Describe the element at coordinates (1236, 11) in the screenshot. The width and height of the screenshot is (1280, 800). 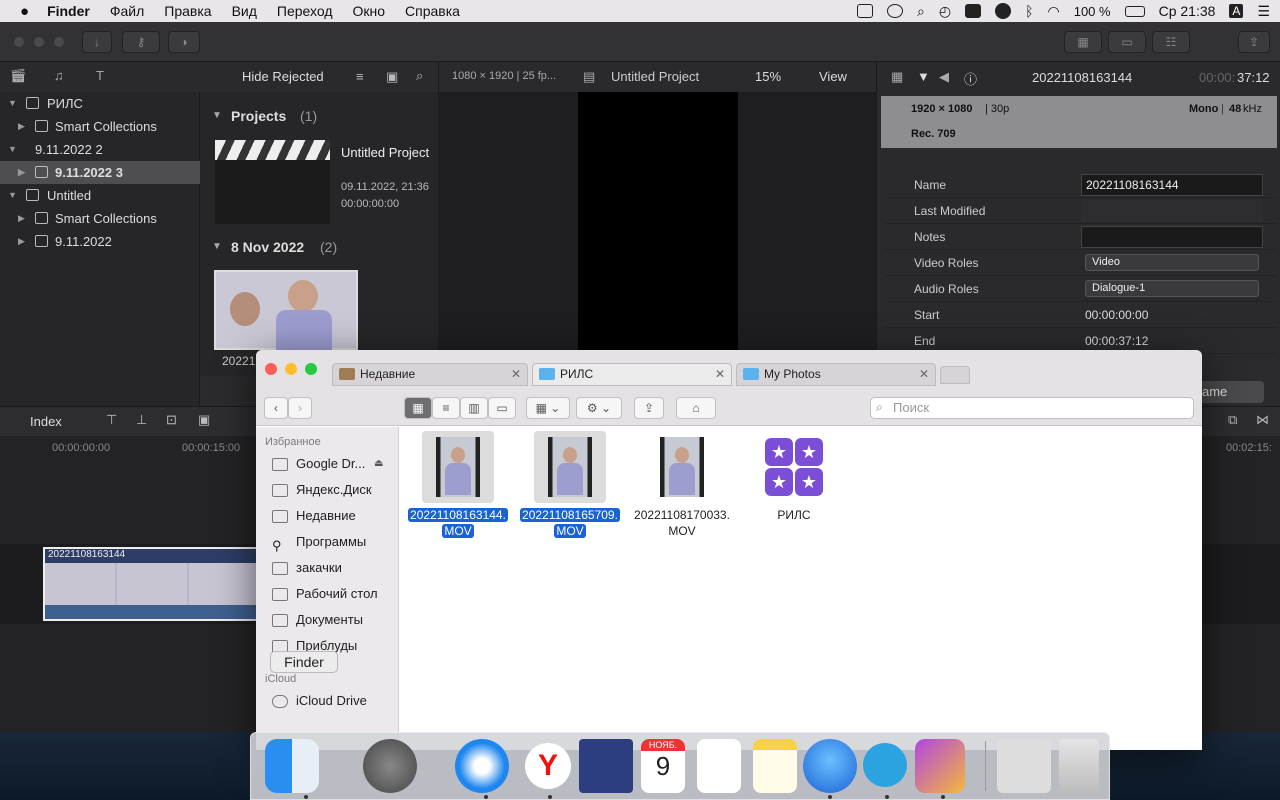
I see `input-source: A` at that location.